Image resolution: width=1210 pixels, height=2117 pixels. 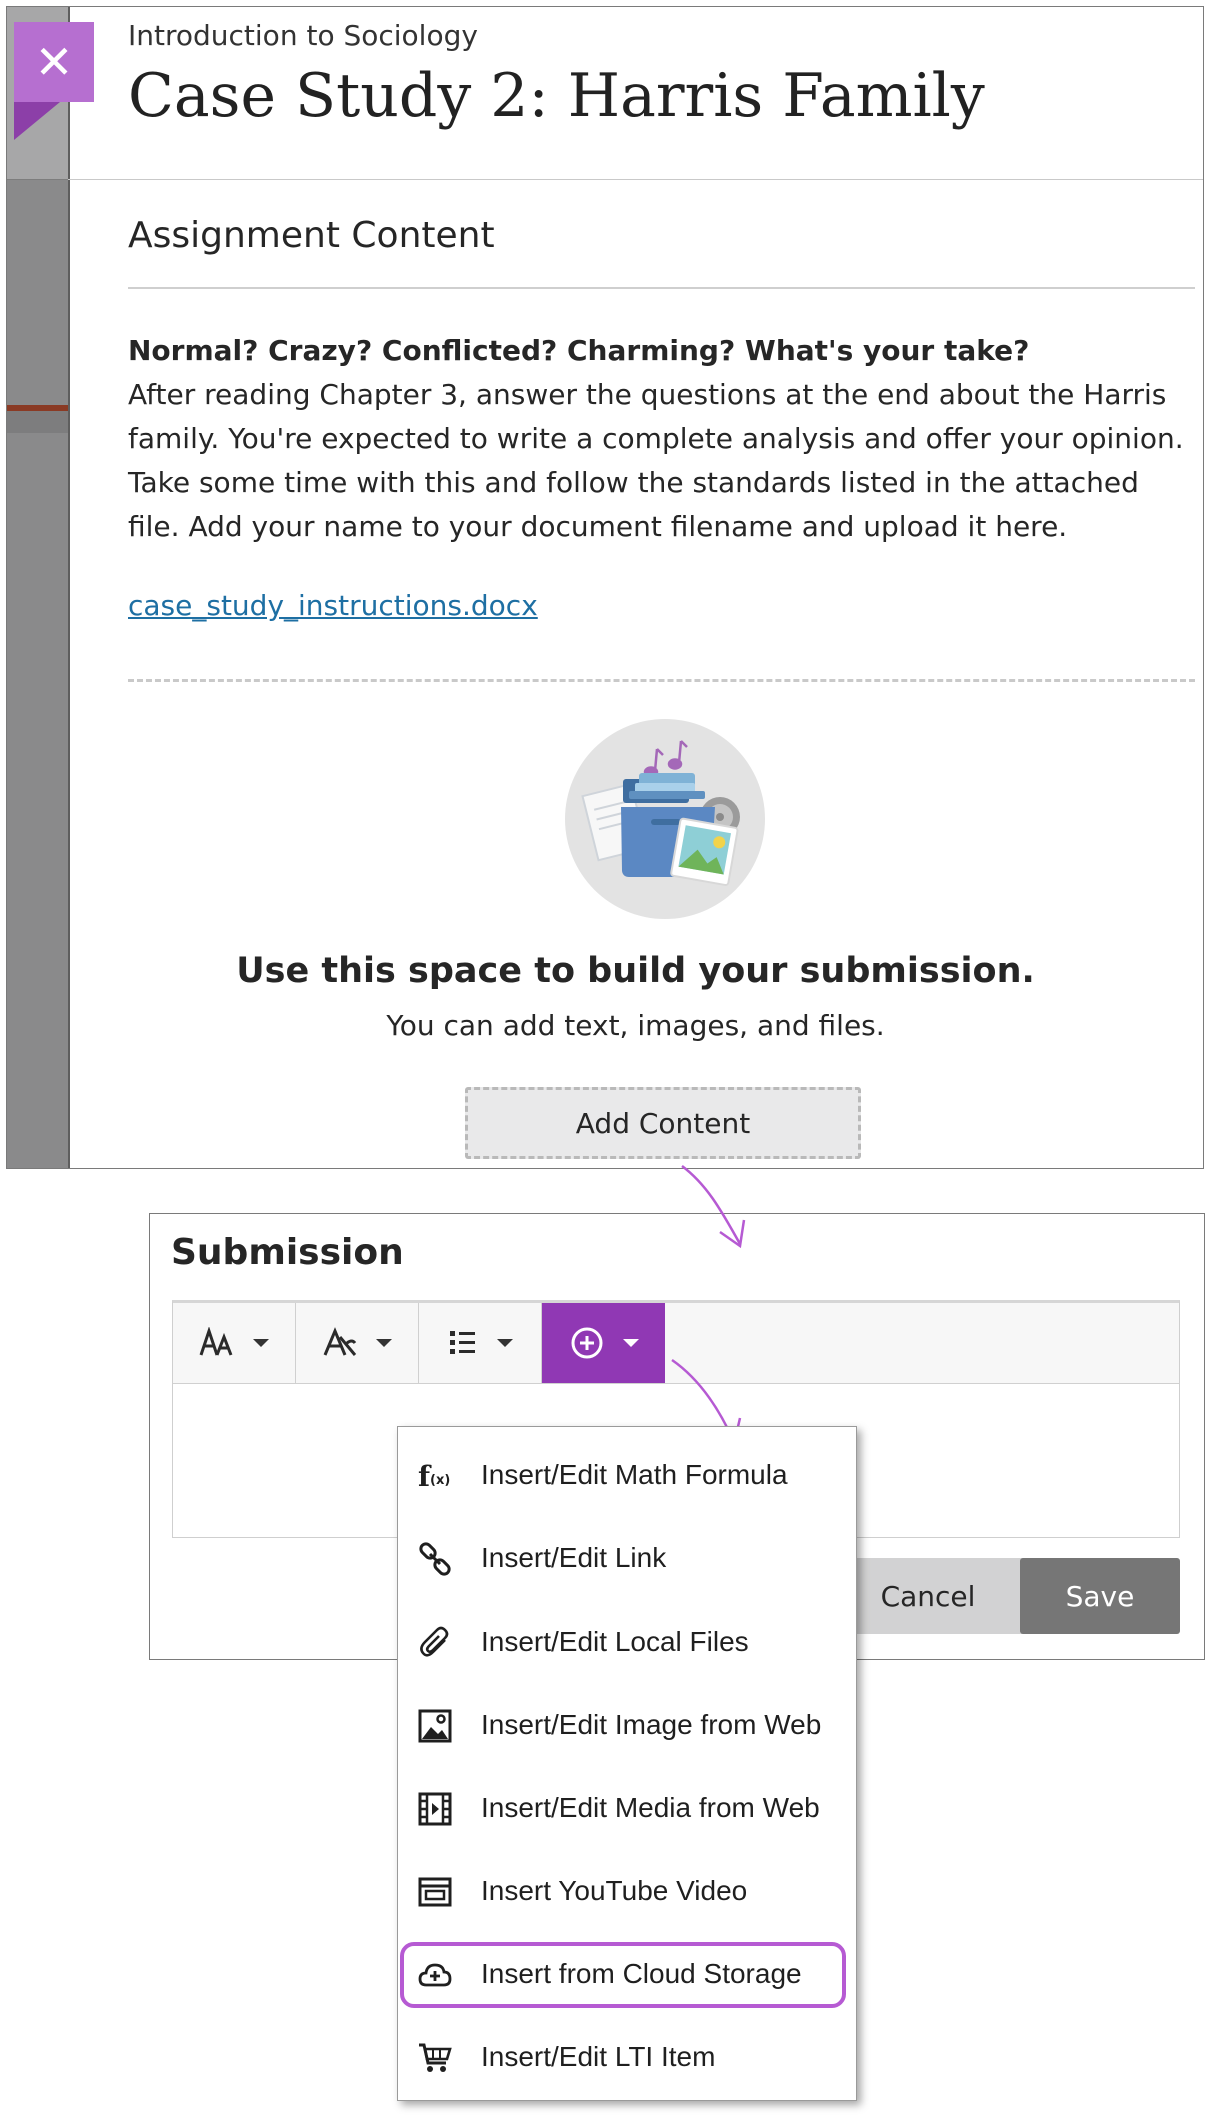 What do you see at coordinates (713, 1207) in the screenshot?
I see `callout-arrow-to-submission` at bounding box center [713, 1207].